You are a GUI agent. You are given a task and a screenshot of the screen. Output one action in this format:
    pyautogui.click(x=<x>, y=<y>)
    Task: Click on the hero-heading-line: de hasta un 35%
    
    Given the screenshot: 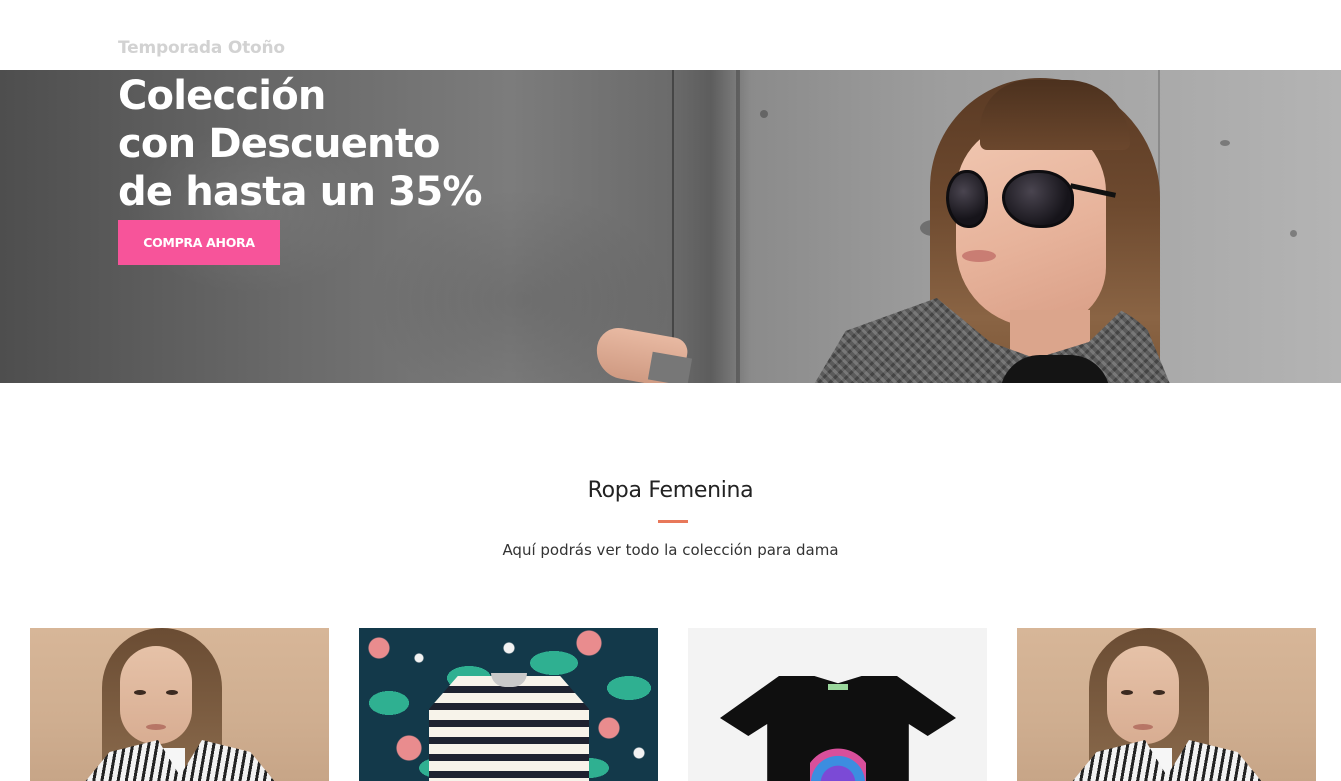 What is the action you would take?
    pyautogui.click(x=300, y=192)
    